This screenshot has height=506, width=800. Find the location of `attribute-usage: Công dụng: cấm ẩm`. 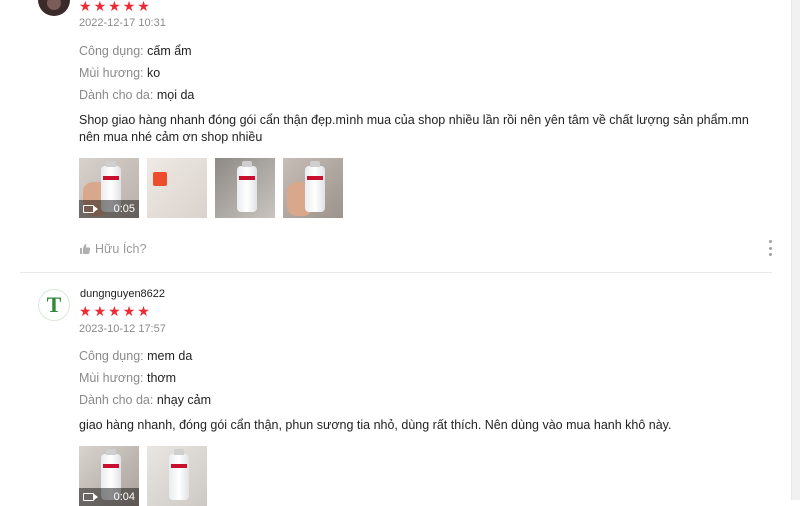

attribute-usage: Công dụng: cấm ẩm is located at coordinates (135, 51).